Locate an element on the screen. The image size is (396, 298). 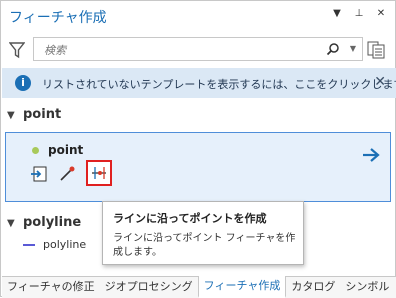
pane-options-icon: ▼ is located at coordinates (337, 14).